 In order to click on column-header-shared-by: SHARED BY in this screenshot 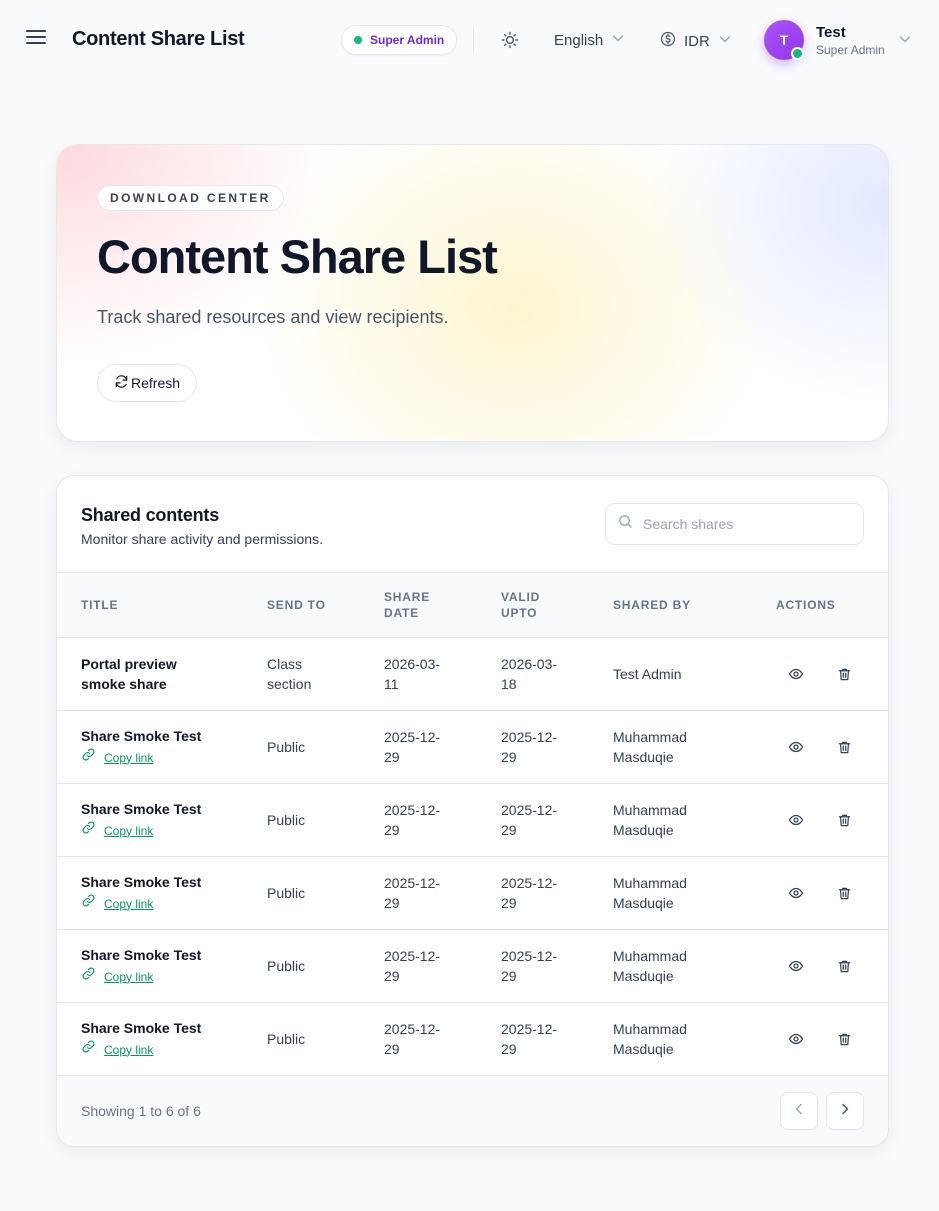, I will do `click(652, 605)`.